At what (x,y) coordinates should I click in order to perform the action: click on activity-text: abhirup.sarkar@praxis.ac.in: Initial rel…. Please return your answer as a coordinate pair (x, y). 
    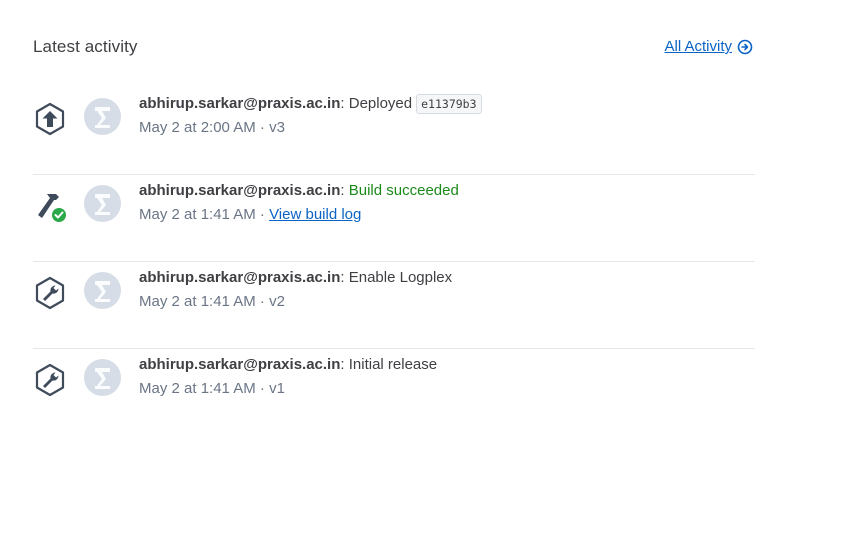
    Looking at the image, I should click on (288, 377).